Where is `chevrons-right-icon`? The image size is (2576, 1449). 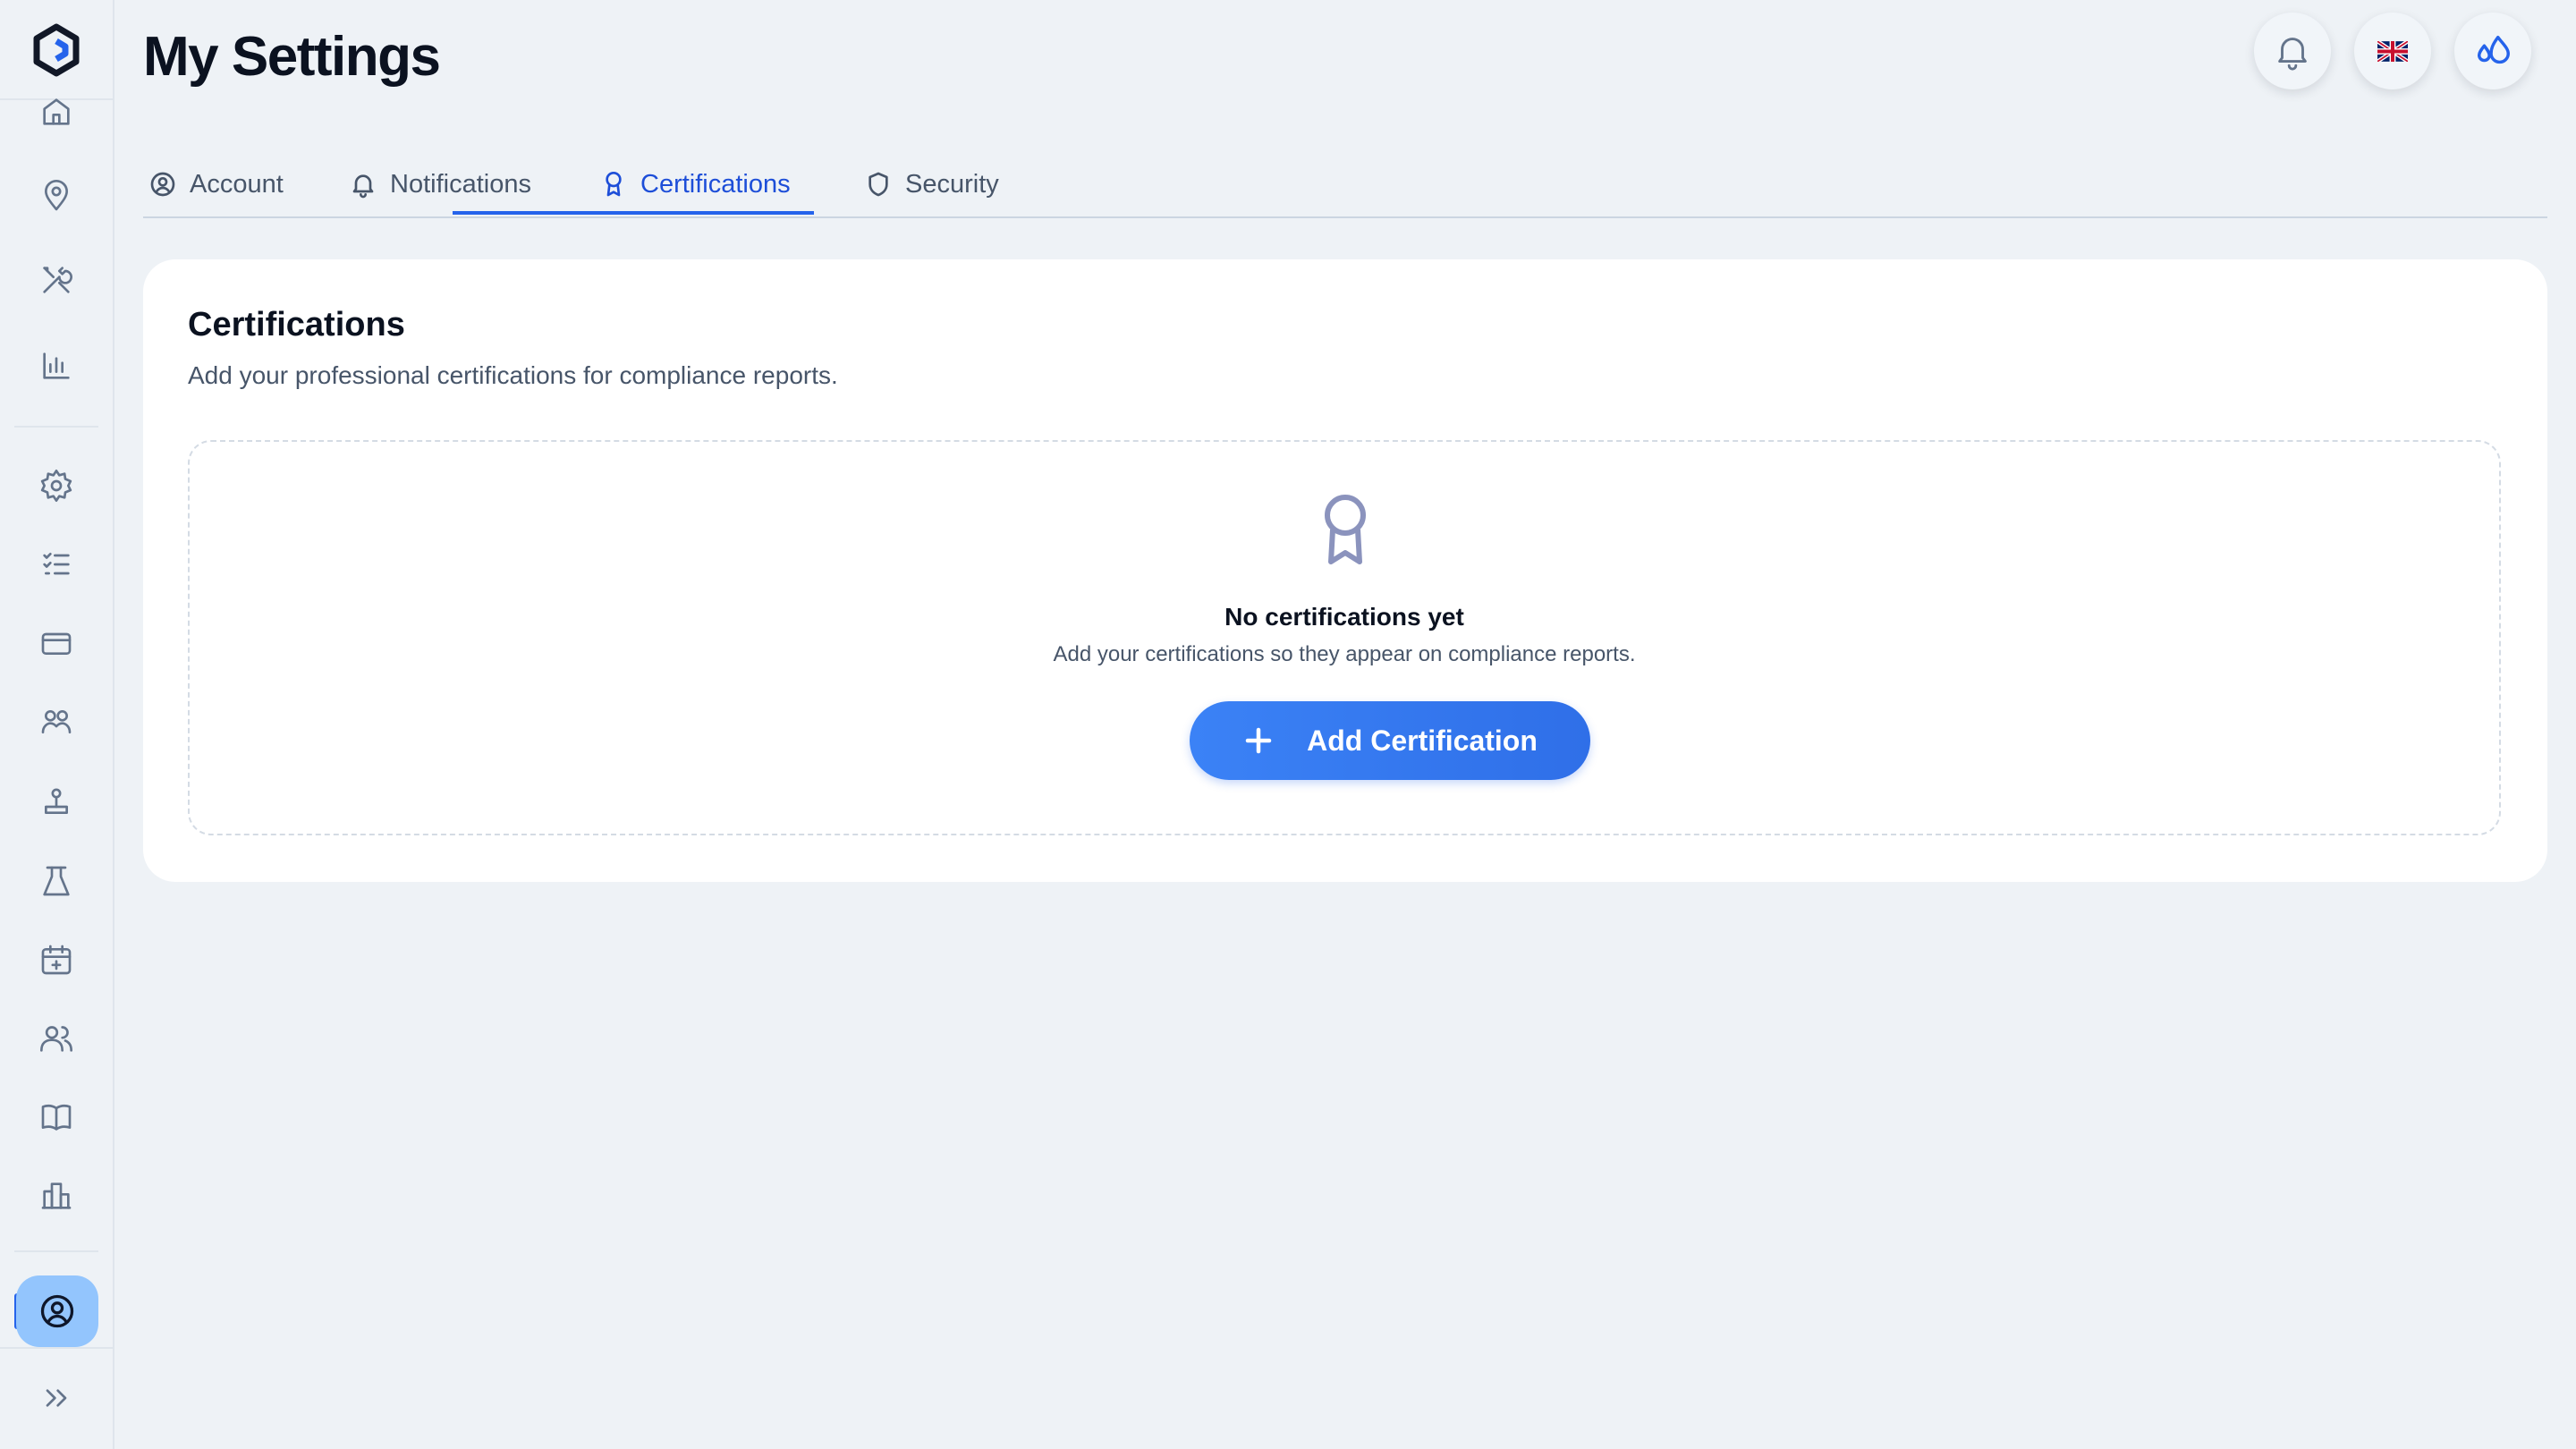 chevrons-right-icon is located at coordinates (56, 1398).